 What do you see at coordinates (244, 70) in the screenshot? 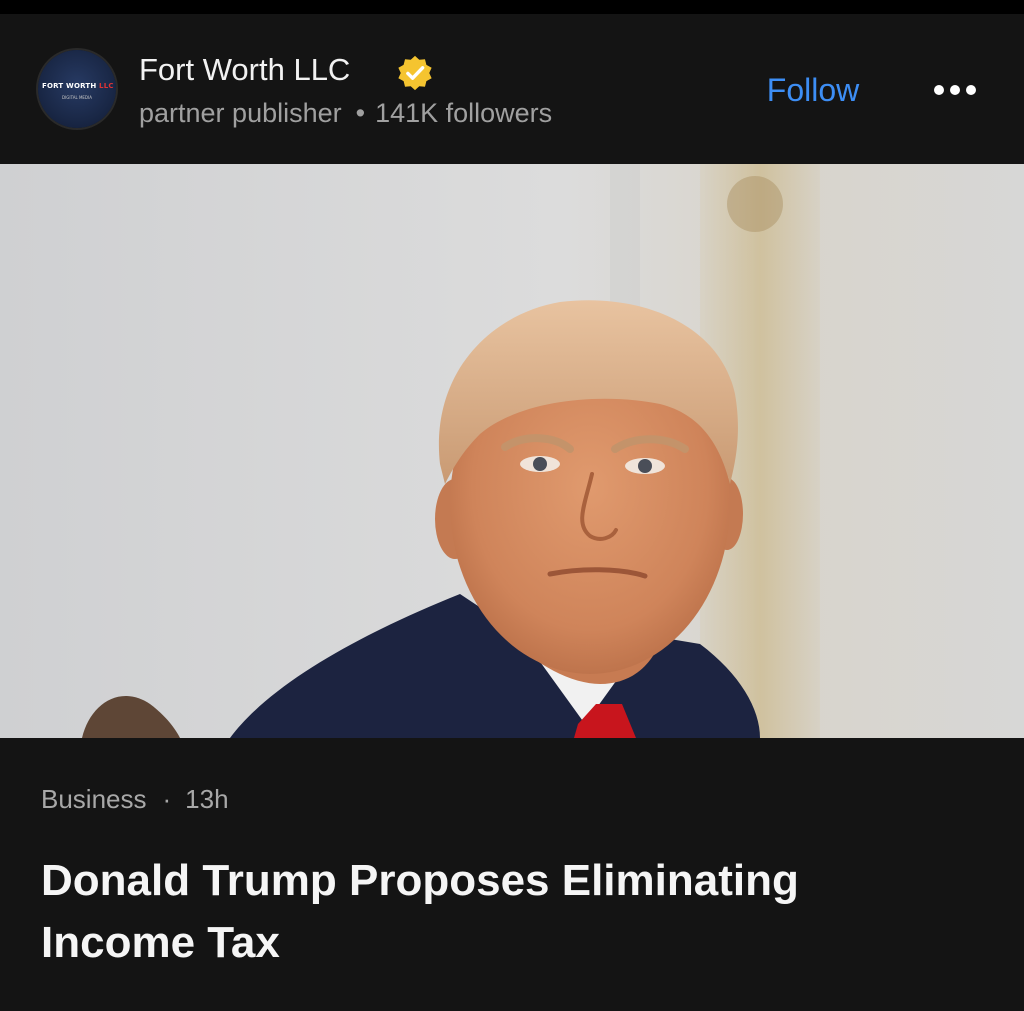
I see `publisher-name: Fort Worth LLC` at bounding box center [244, 70].